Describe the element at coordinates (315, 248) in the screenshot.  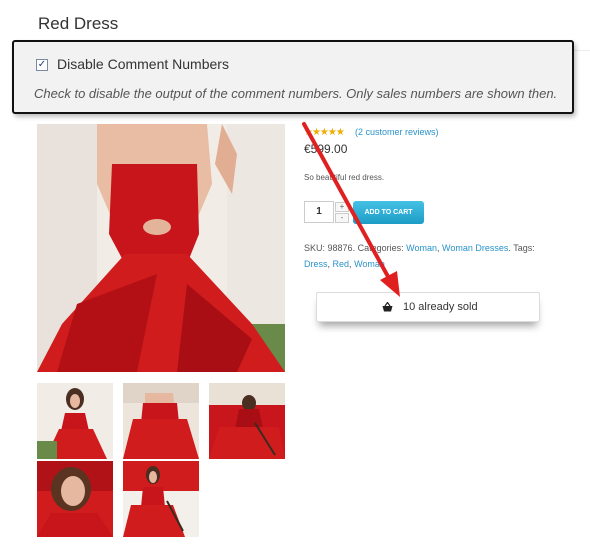
I see `sku-label: SKU:` at that location.